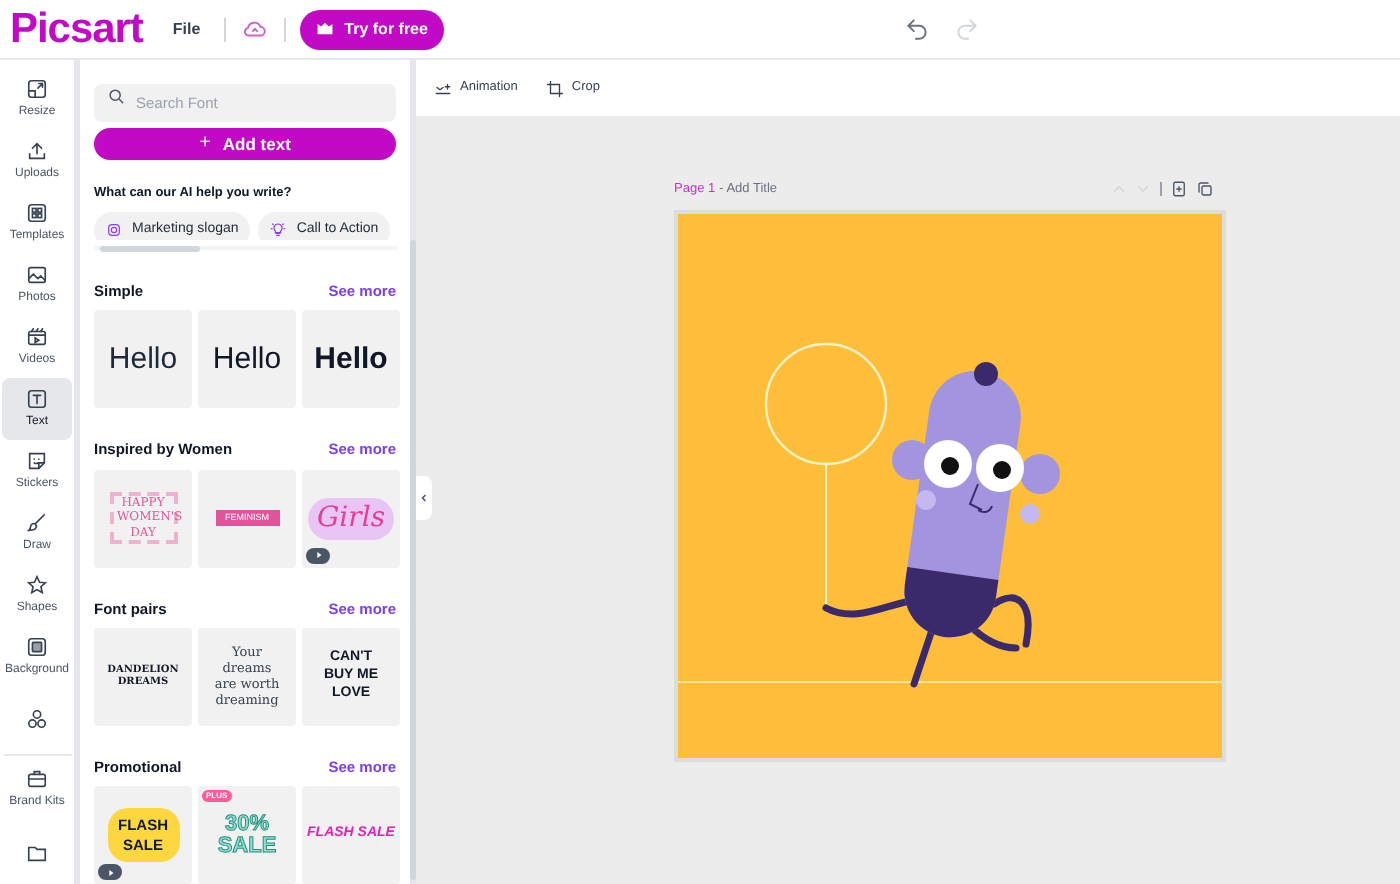 Image resolution: width=1400 pixels, height=884 pixels. What do you see at coordinates (37, 274) in the screenshot?
I see `image-icon` at bounding box center [37, 274].